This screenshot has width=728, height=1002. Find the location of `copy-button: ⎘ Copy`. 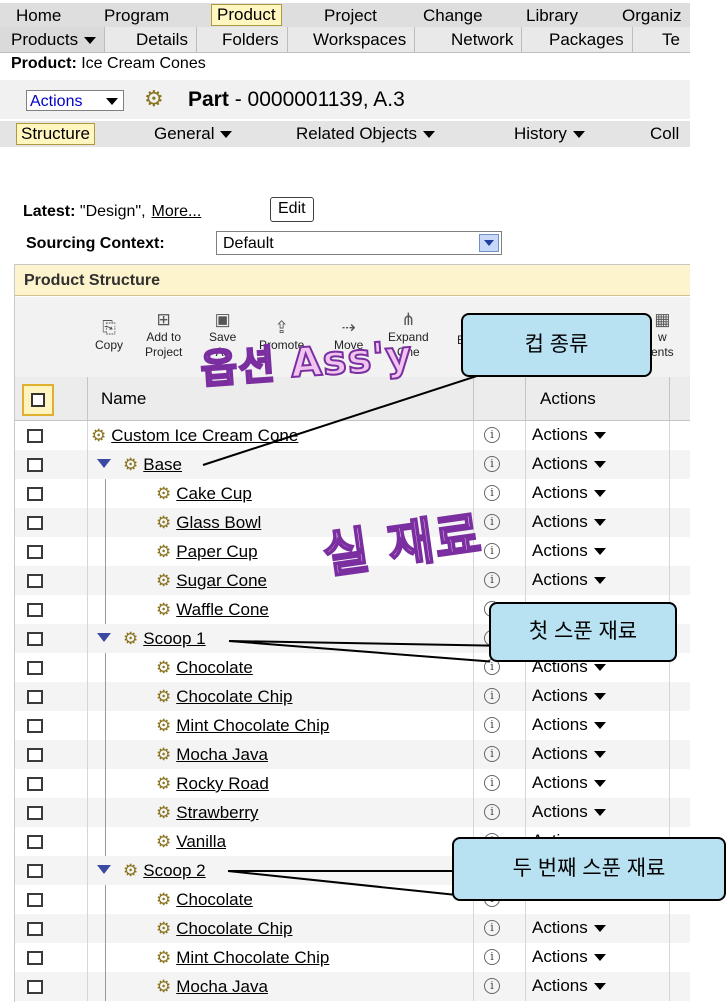

copy-button: ⎘ Copy is located at coordinates (109, 336).